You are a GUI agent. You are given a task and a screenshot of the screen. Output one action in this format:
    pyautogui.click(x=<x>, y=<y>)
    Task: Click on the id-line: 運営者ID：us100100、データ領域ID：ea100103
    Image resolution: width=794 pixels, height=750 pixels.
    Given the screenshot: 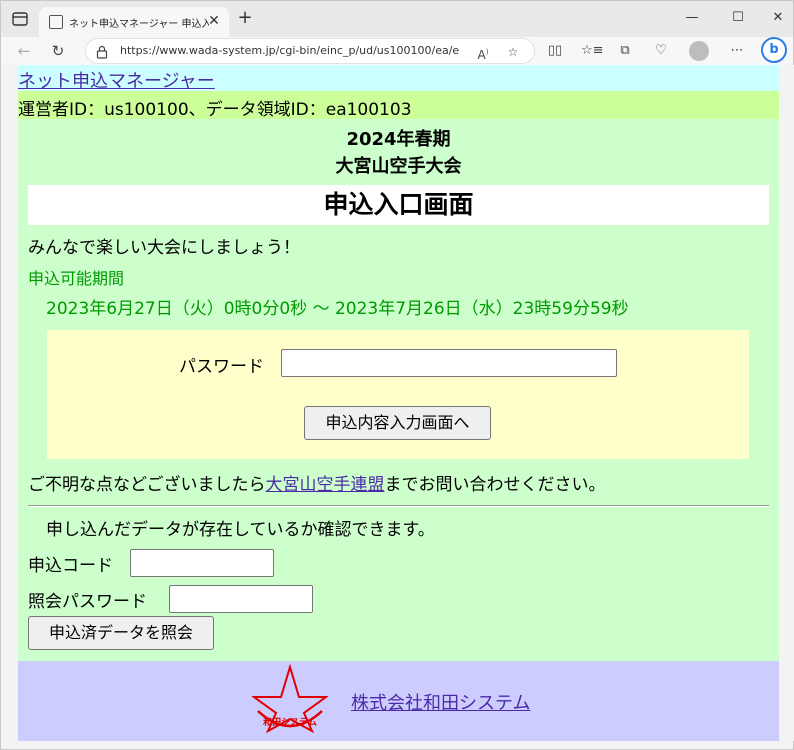 What is the action you would take?
    pyautogui.click(x=215, y=110)
    